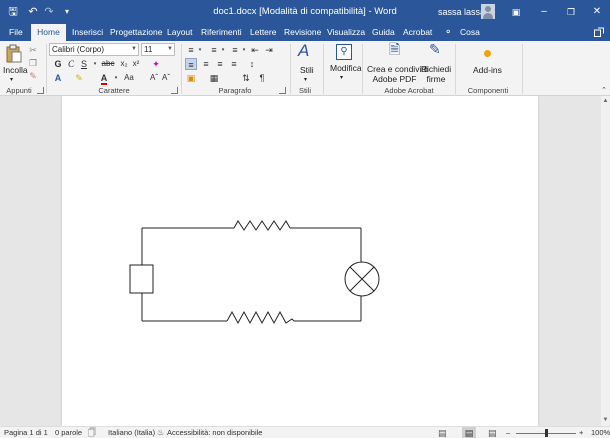 The width and height of the screenshot is (610, 438). I want to click on share-icon, so click(599, 32).